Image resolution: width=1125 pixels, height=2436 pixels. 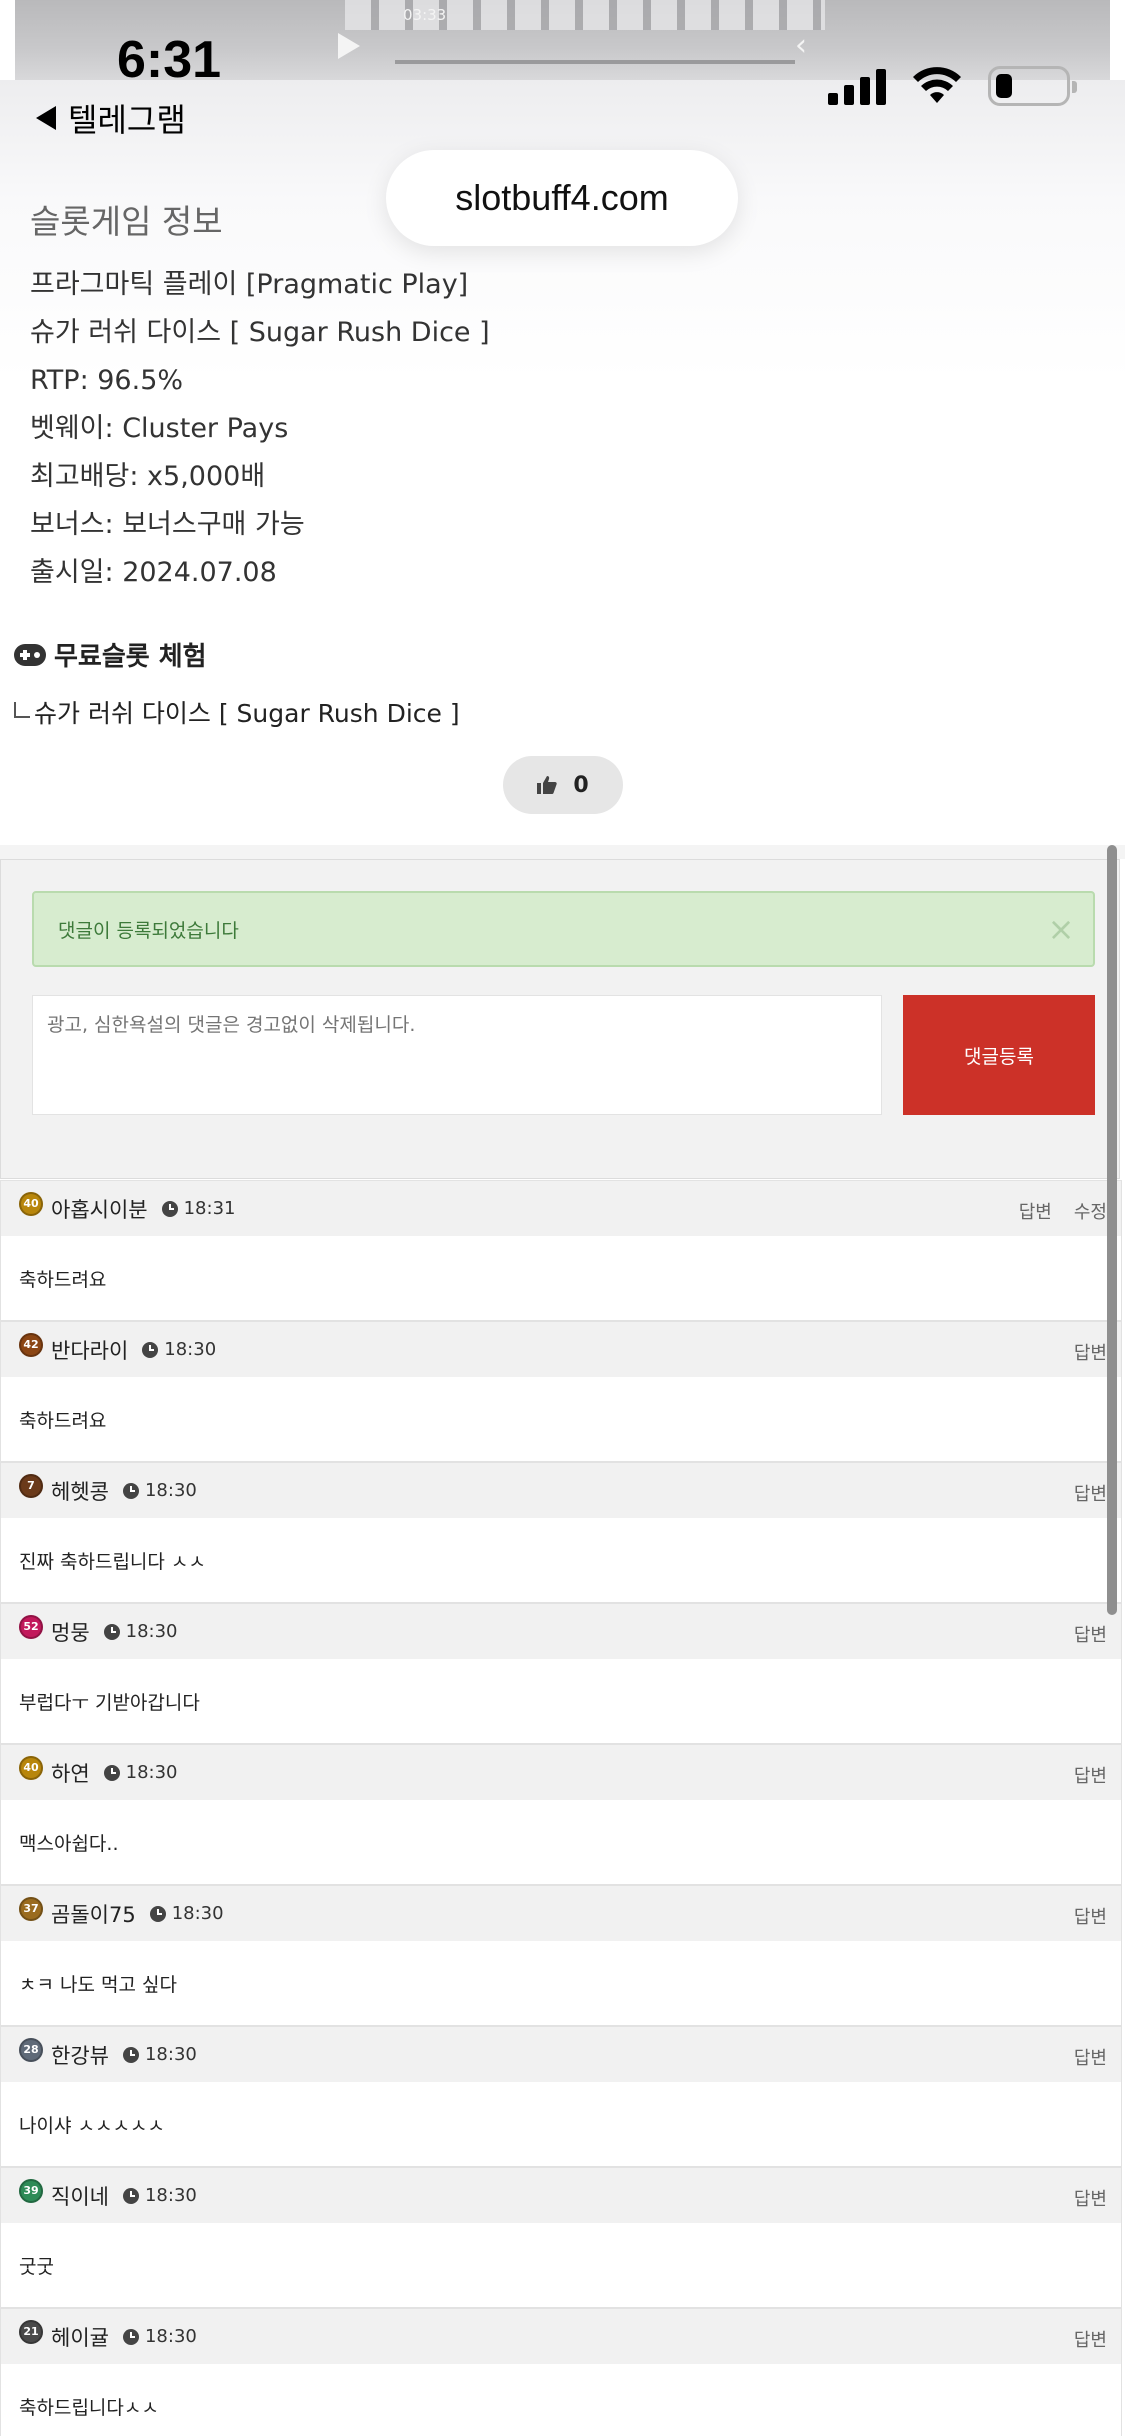 I want to click on success-alert: 댓글이 등록되었습니다 ×, so click(x=563, y=929).